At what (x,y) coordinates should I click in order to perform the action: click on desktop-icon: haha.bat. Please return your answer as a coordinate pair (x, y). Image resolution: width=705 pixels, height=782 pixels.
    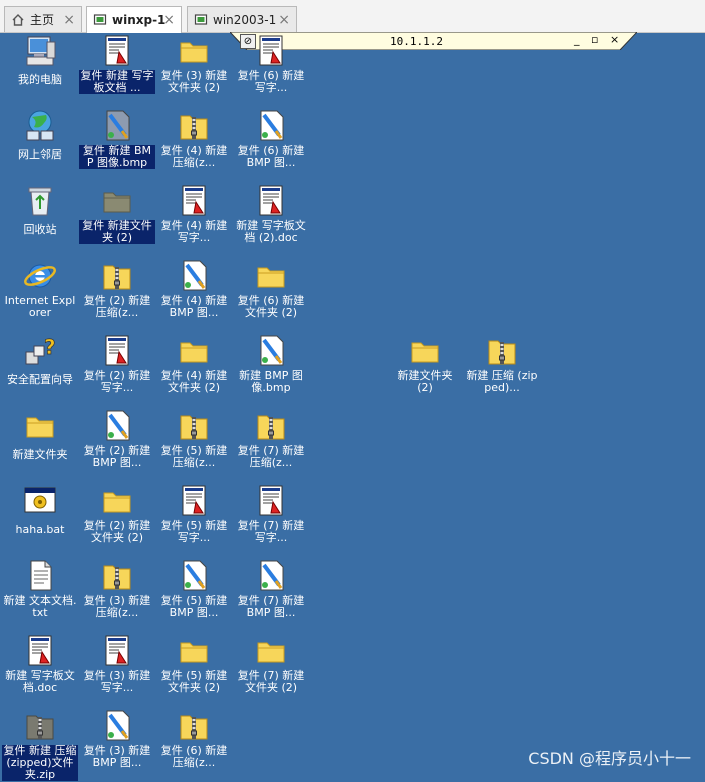
    Looking at the image, I should click on (40, 510).